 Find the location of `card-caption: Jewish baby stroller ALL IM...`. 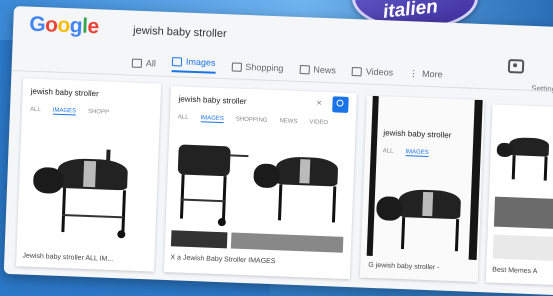

card-caption: Jewish baby stroller ALL IM... is located at coordinates (68, 257).